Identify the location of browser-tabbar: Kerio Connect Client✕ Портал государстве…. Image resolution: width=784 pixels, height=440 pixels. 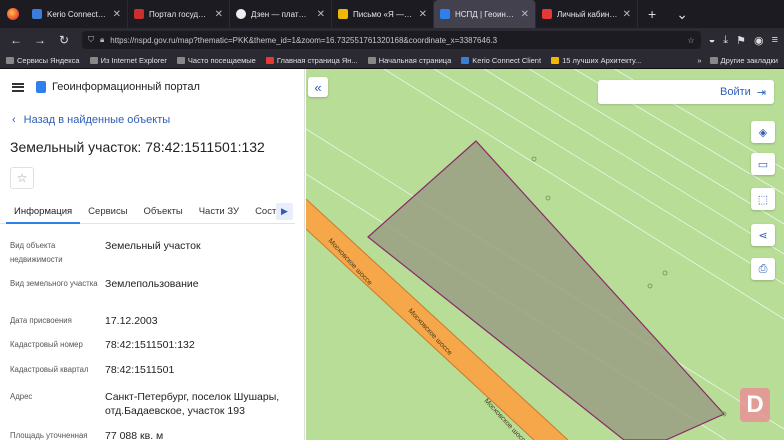
(392, 14).